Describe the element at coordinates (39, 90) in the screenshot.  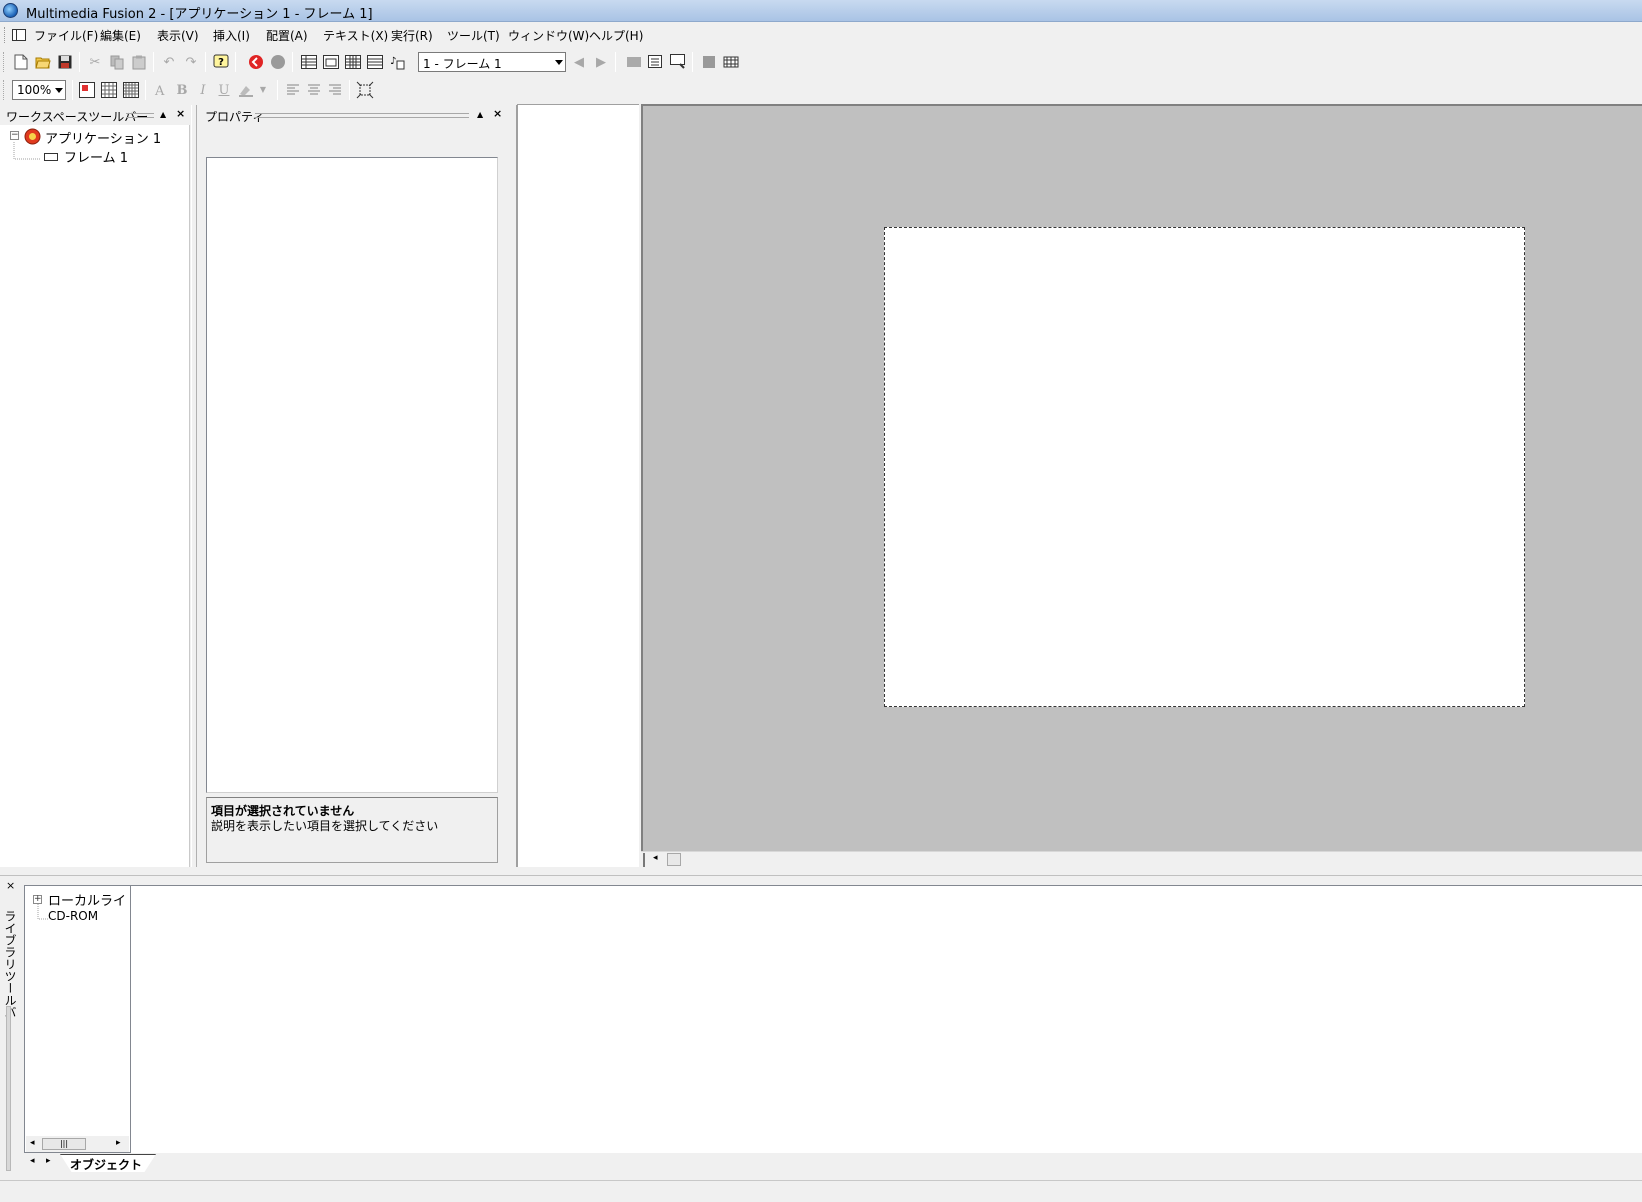
I see `zoom-select: 100%` at that location.